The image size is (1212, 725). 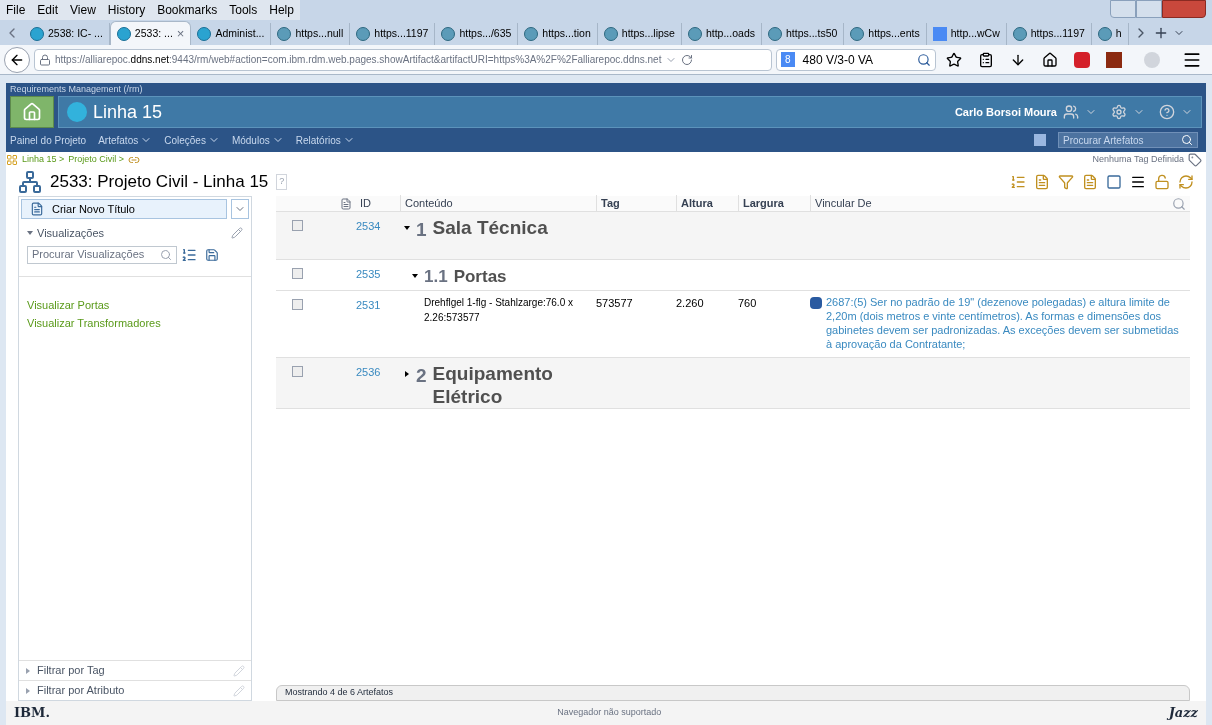 What do you see at coordinates (30, 182) in the screenshot?
I see `module-icon` at bounding box center [30, 182].